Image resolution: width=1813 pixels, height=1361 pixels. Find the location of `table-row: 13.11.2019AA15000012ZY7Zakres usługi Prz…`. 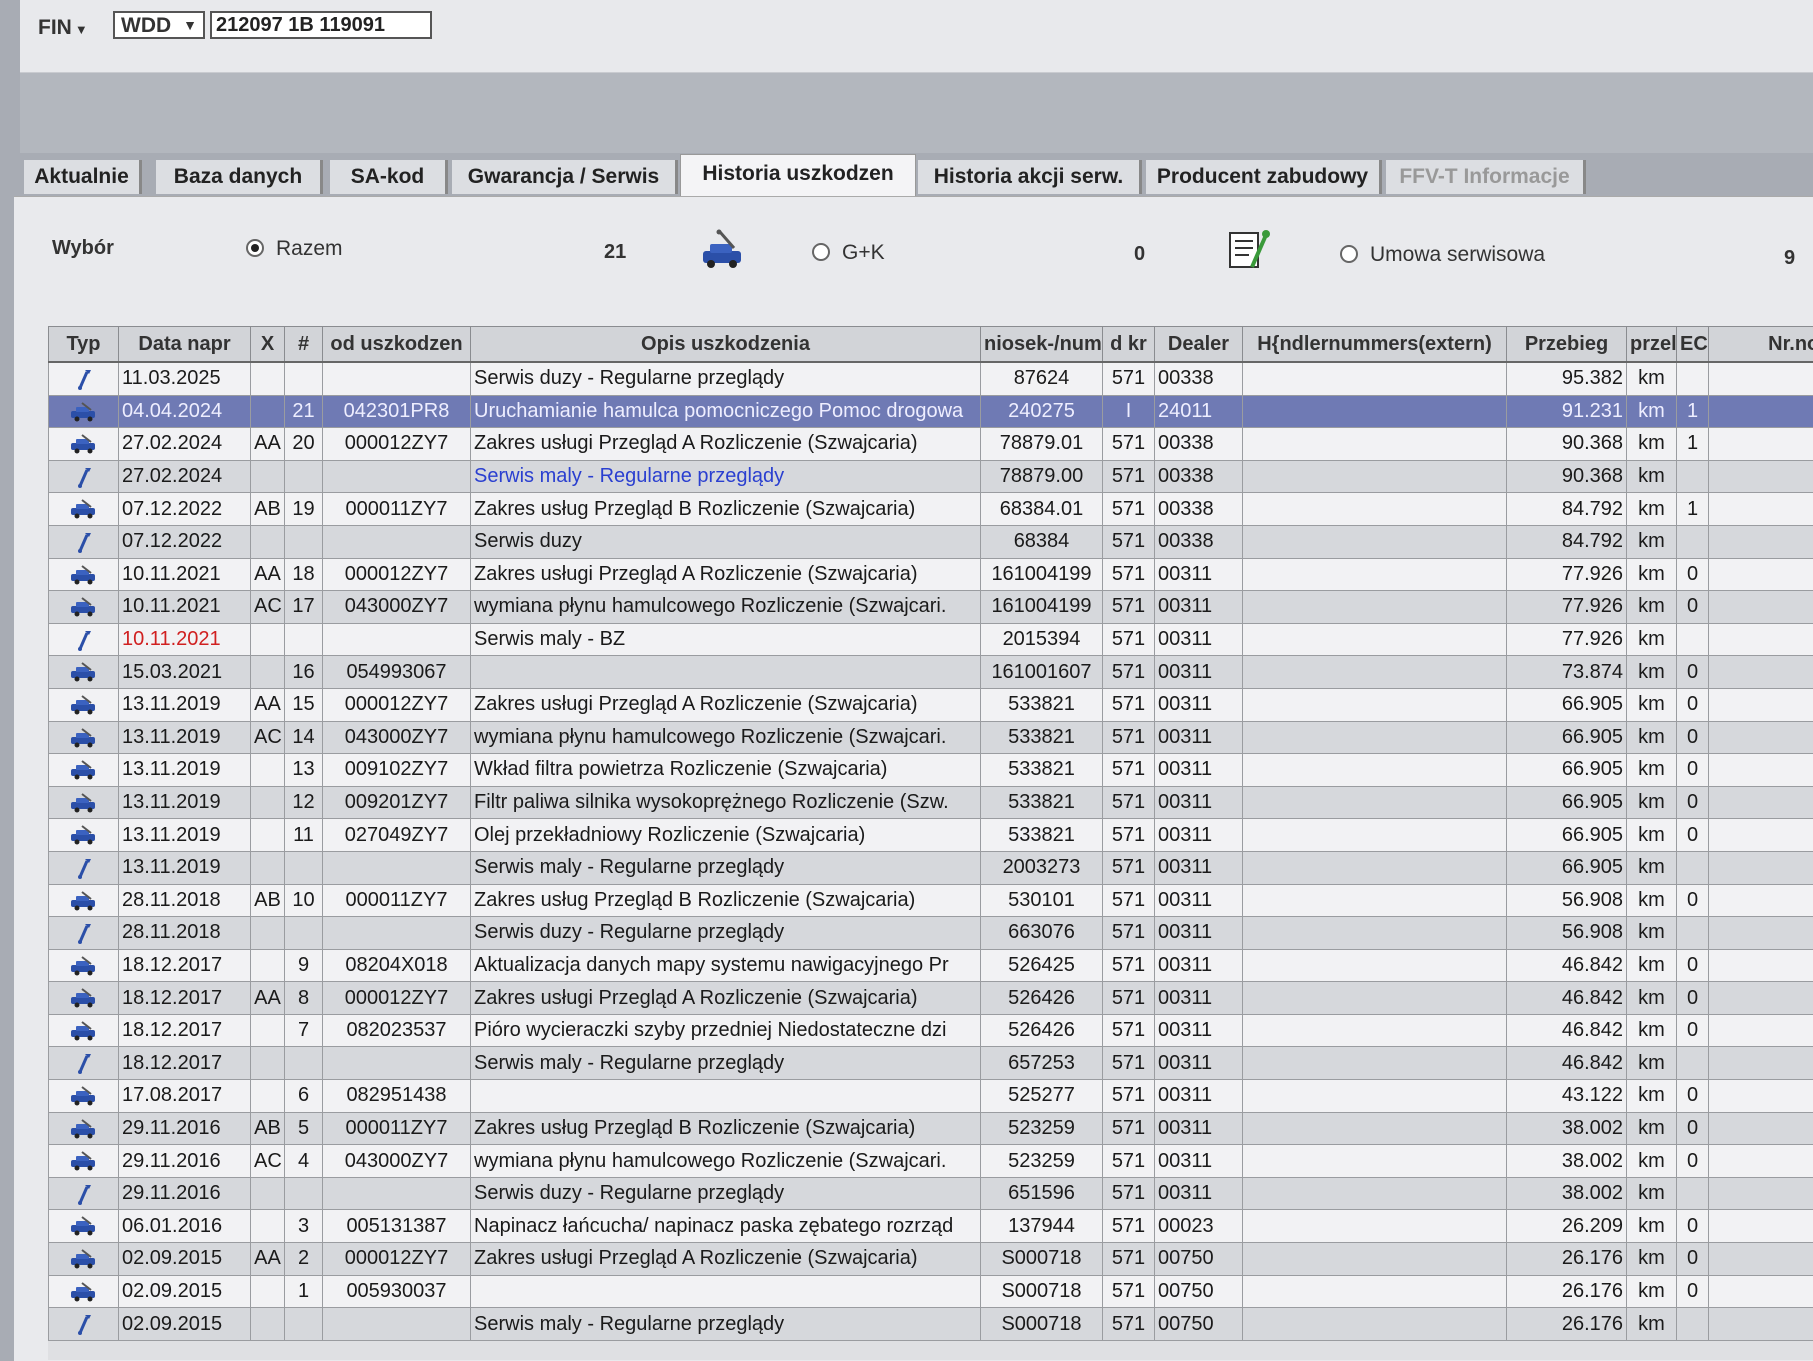

table-row: 13.11.2019AA15000012ZY7Zakres usługi Prz… is located at coordinates (931, 704).